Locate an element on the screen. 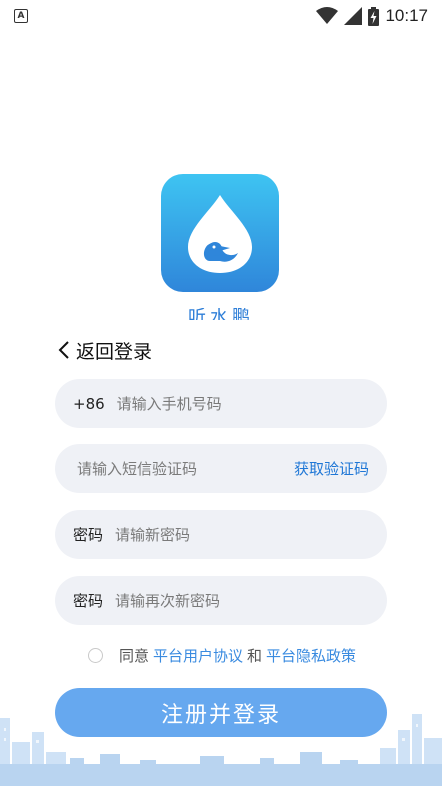  sms-code-input is located at coordinates (183, 468).